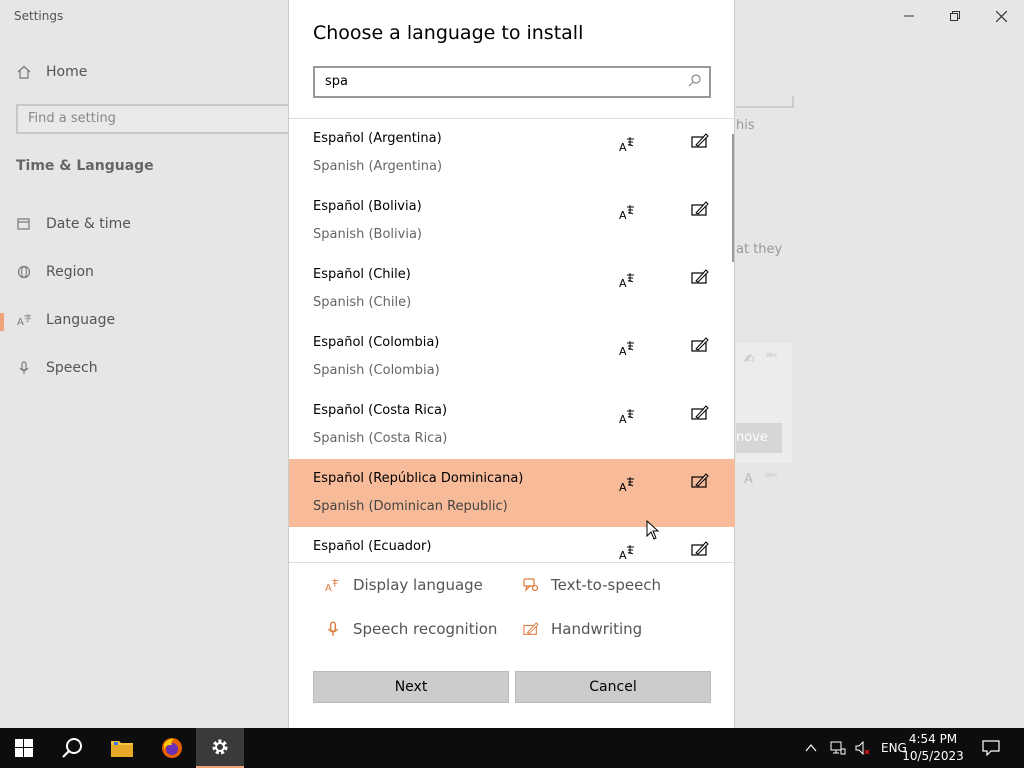  Describe the element at coordinates (24, 224) in the screenshot. I see `calendar-clock-icon` at that location.